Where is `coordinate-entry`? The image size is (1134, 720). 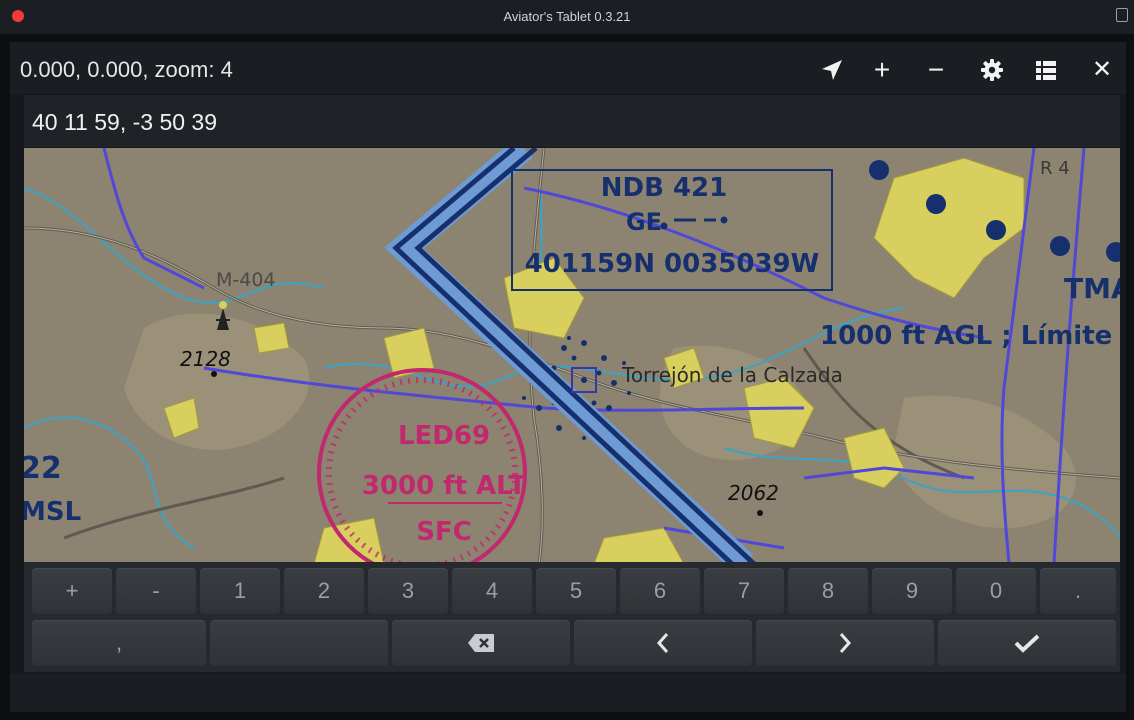 coordinate-entry is located at coordinates (572, 121).